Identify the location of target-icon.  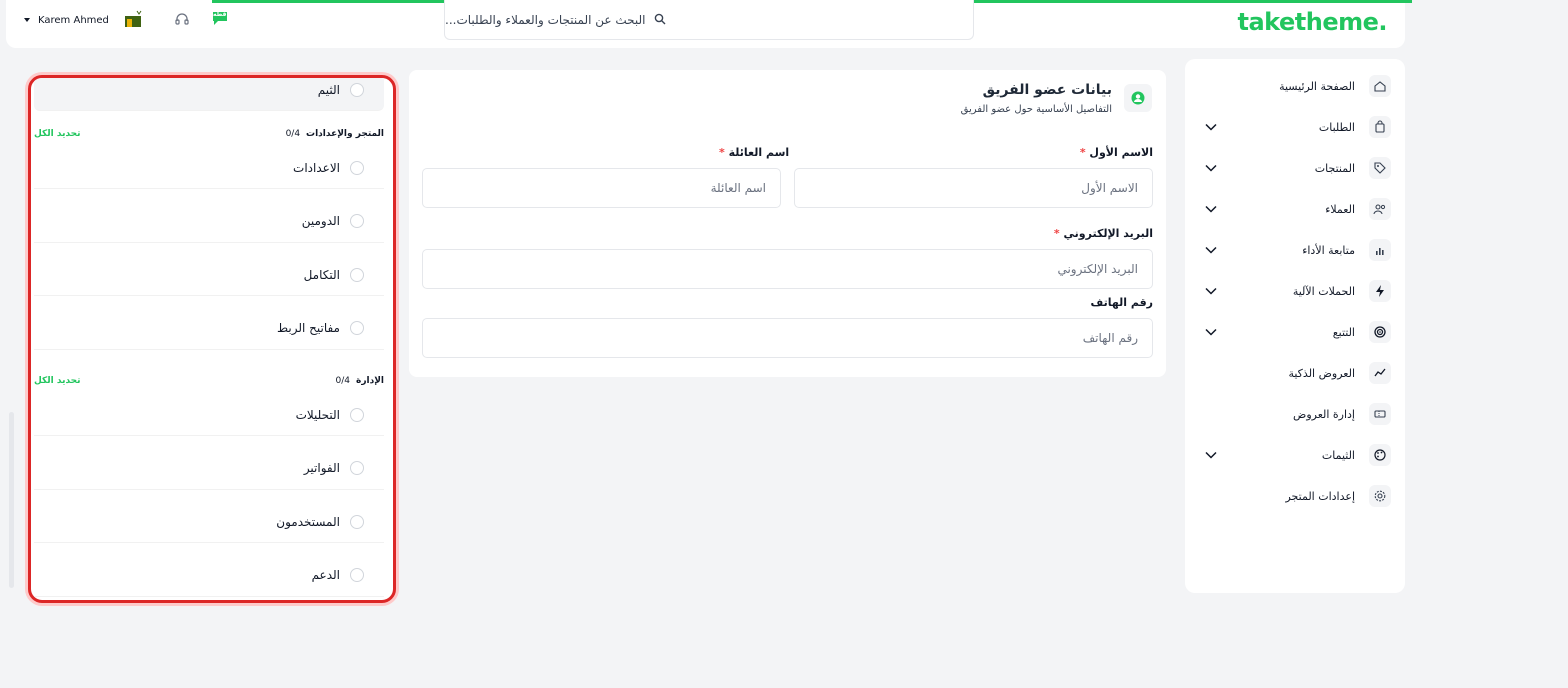
(1380, 332).